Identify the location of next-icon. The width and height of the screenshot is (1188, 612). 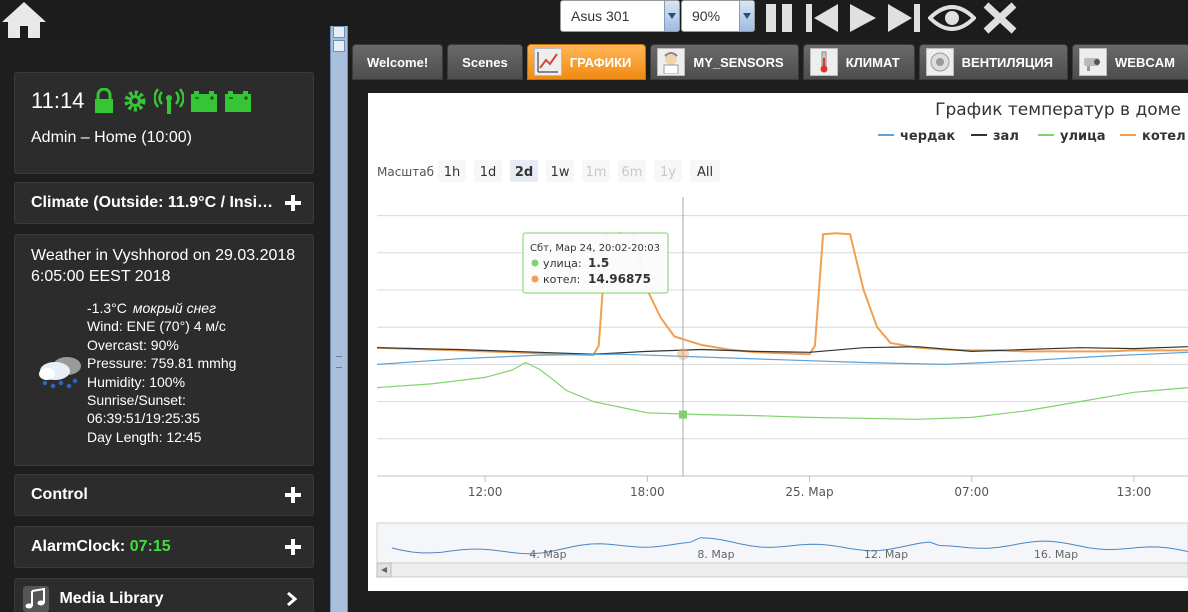
(904, 18).